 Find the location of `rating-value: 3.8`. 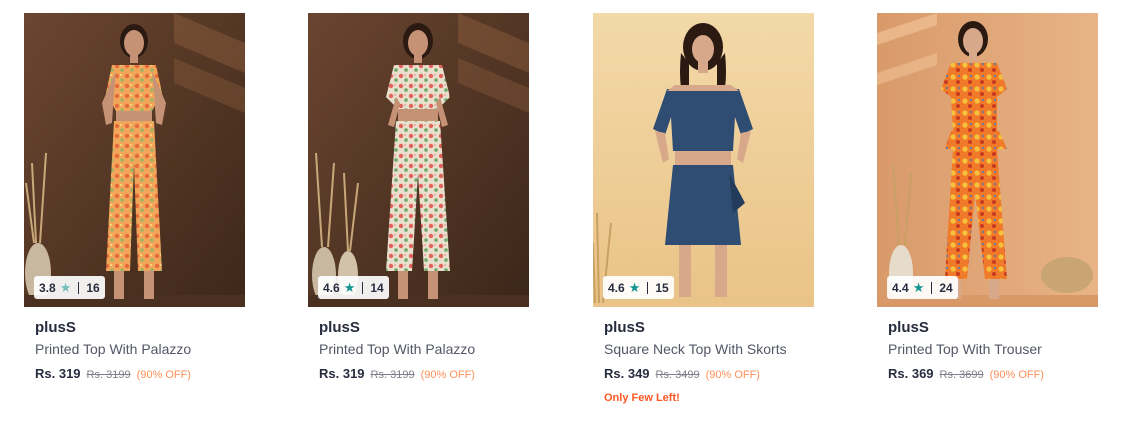

rating-value: 3.8 is located at coordinates (47, 287).